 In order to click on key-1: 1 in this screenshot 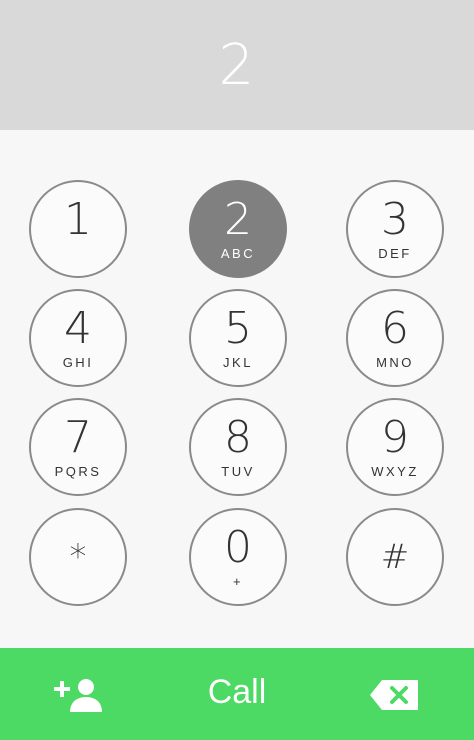, I will do `click(78, 229)`.